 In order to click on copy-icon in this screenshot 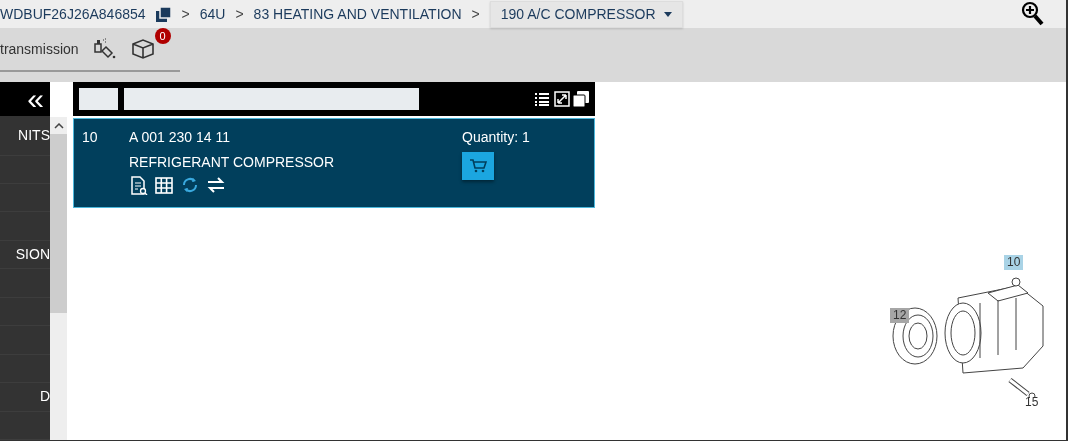, I will do `click(581, 99)`.